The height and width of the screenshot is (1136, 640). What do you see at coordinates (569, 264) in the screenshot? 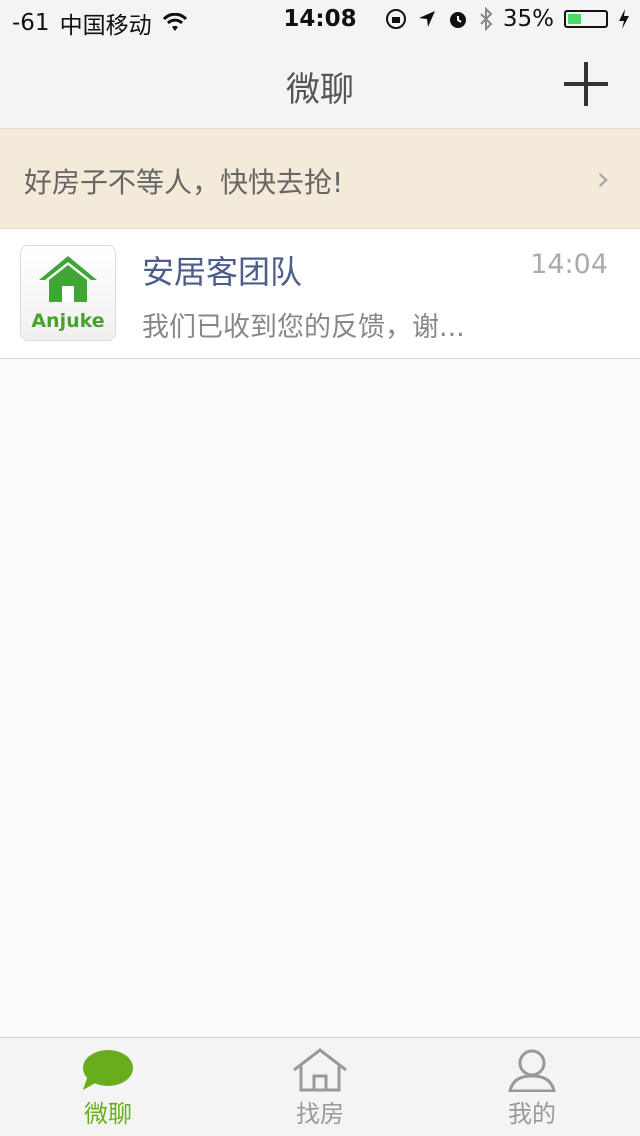
I see `chat-time: 14:04` at bounding box center [569, 264].